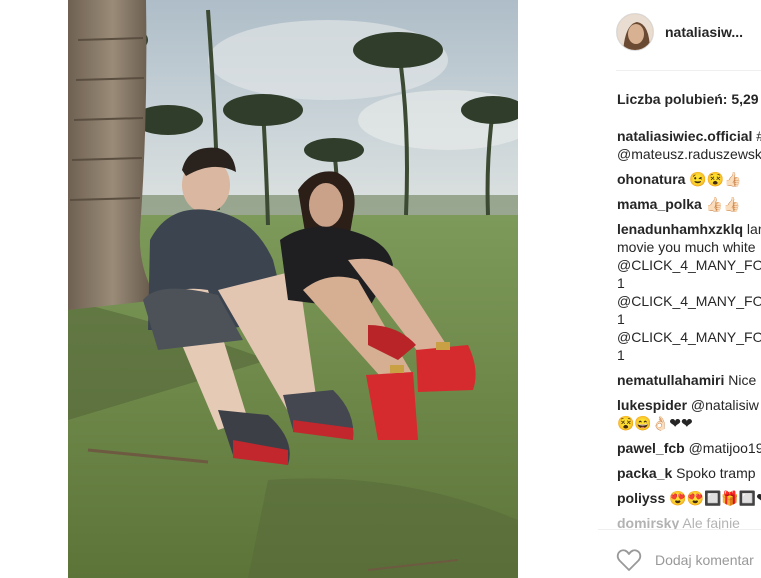  I want to click on comment-text: 😉😵👍🏻, so click(713, 179).